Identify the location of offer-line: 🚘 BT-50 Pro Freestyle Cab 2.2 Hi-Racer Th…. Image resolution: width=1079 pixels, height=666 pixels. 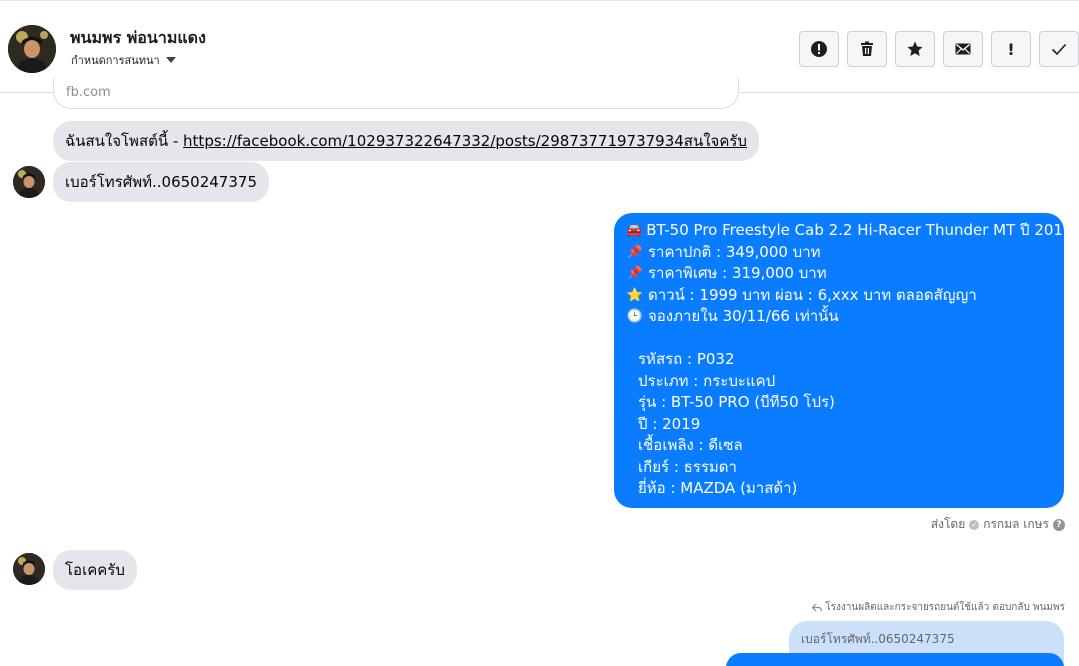
(849, 231).